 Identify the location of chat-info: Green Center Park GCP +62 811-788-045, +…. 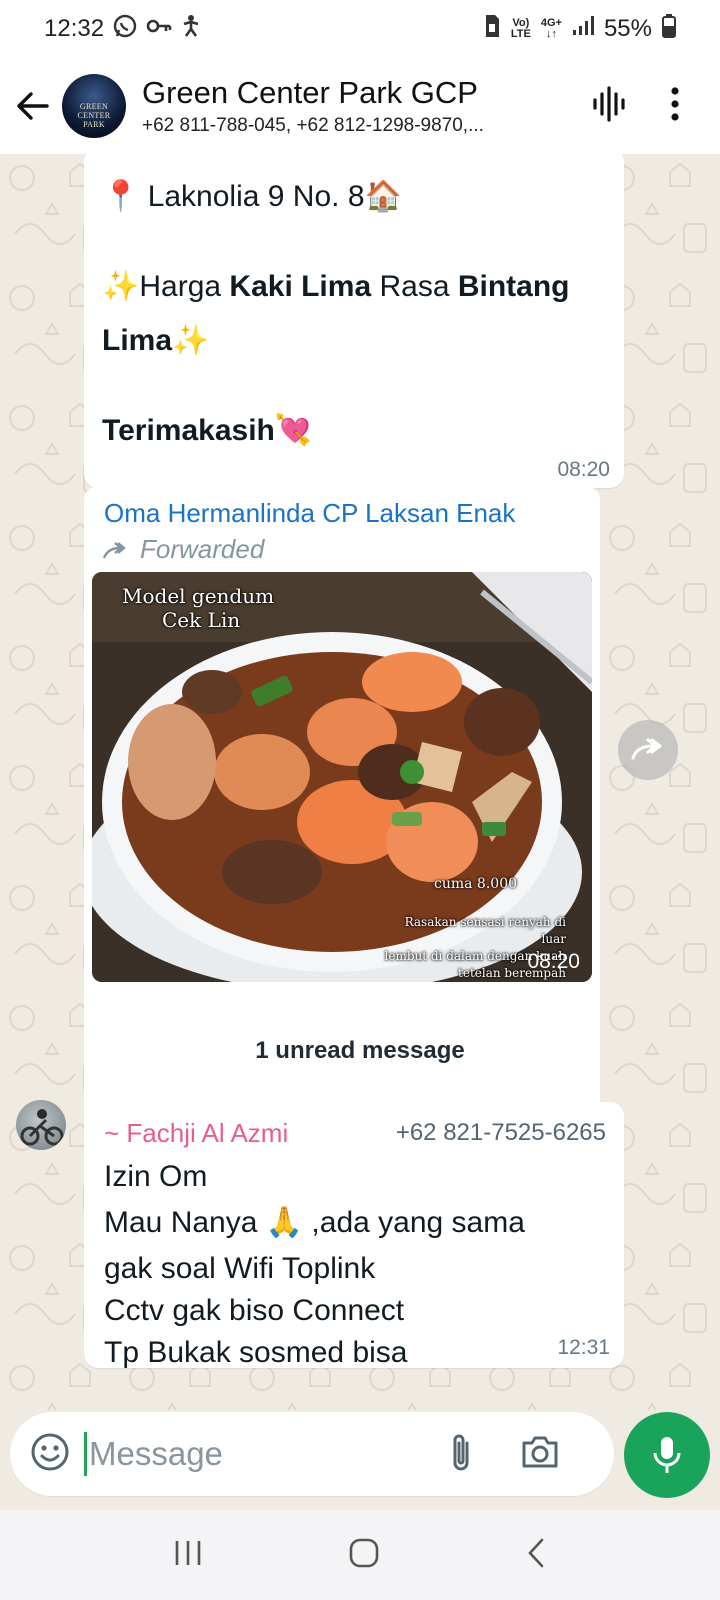
(352, 106).